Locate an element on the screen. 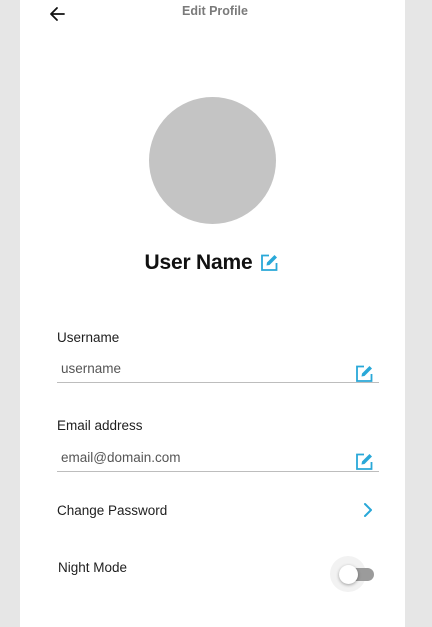 This screenshot has width=432, height=627. change-password-link: Change Password is located at coordinates (112, 510).